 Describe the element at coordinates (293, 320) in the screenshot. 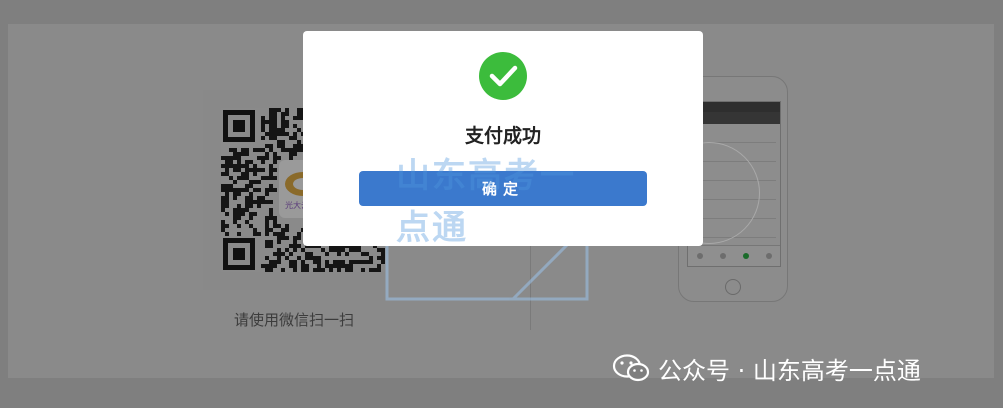

I see `qr-caption: 请使用微信扫一扫` at that location.